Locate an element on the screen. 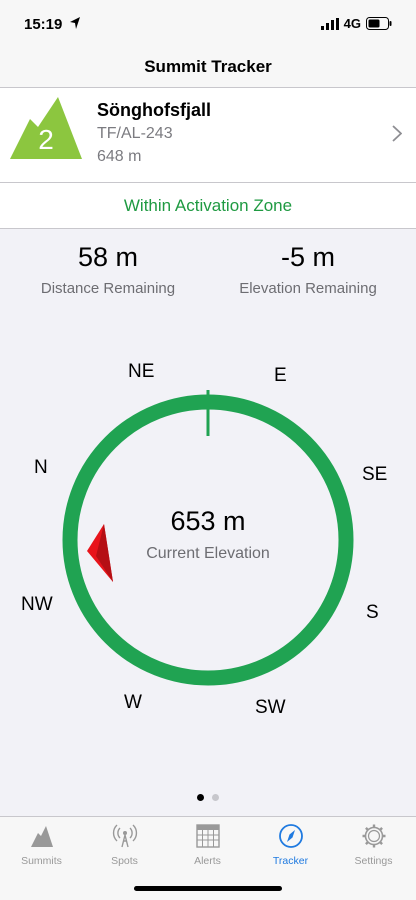 This screenshot has width=416, height=900. direction-se: SE is located at coordinates (375, 474).